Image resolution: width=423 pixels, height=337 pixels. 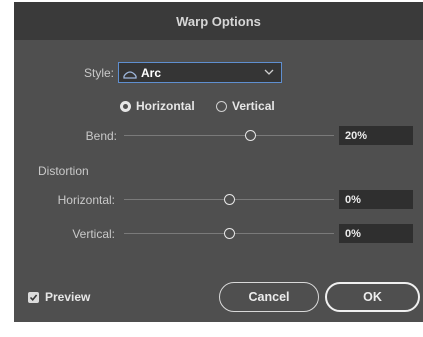 I want to click on radio-horizontal-label: Horizontal, so click(x=165, y=106).